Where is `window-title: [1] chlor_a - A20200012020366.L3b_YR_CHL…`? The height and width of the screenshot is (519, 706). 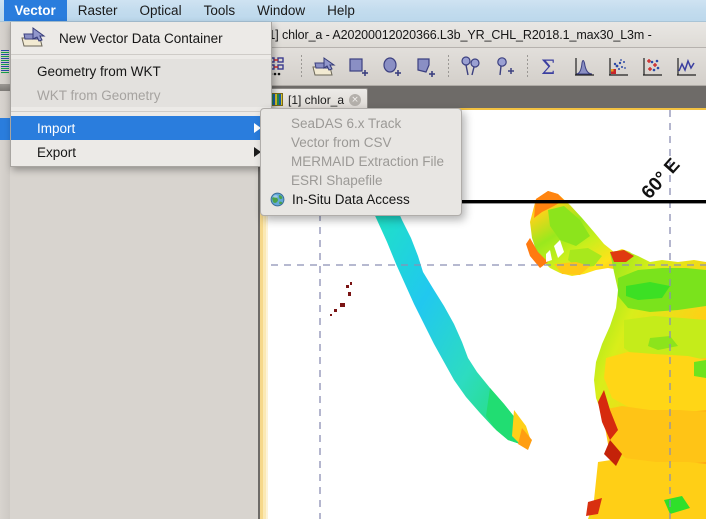 window-title: [1] chlor_a - A20200012020366.L3b_YR_CHL… is located at coordinates (482, 35).